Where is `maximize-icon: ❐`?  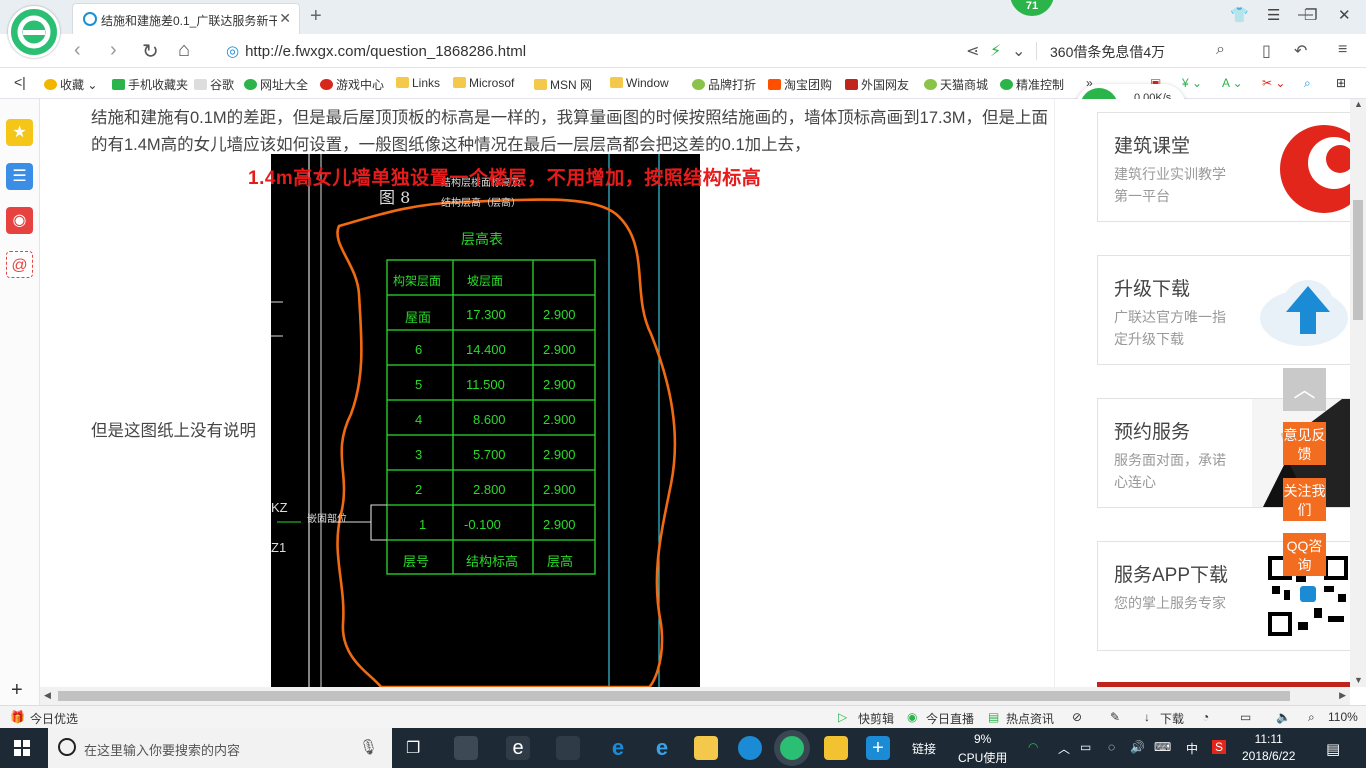
maximize-icon: ❐ is located at coordinates (1310, 15).